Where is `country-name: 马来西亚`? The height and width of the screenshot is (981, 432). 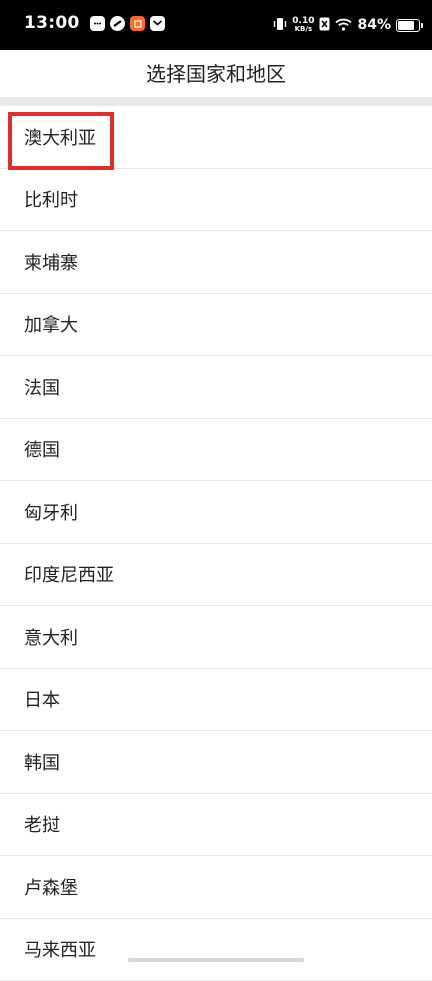
country-name: 马来西亚 is located at coordinates (60, 949).